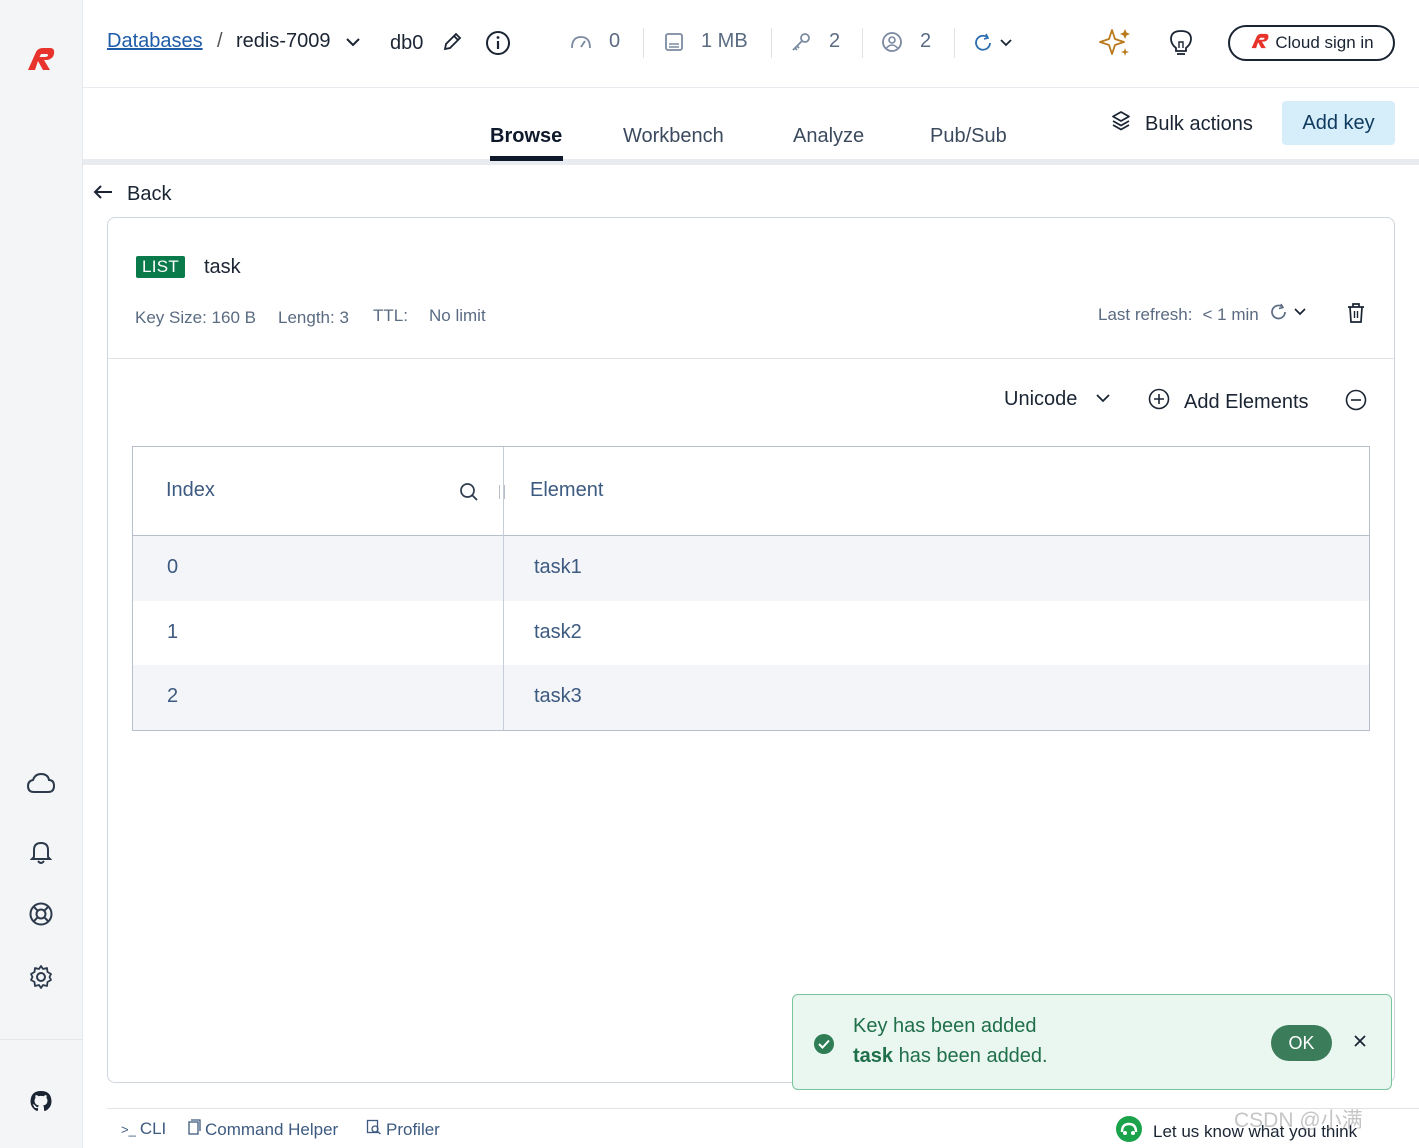 The height and width of the screenshot is (1148, 1419). What do you see at coordinates (567, 490) in the screenshot?
I see `column-header-element: Element` at bounding box center [567, 490].